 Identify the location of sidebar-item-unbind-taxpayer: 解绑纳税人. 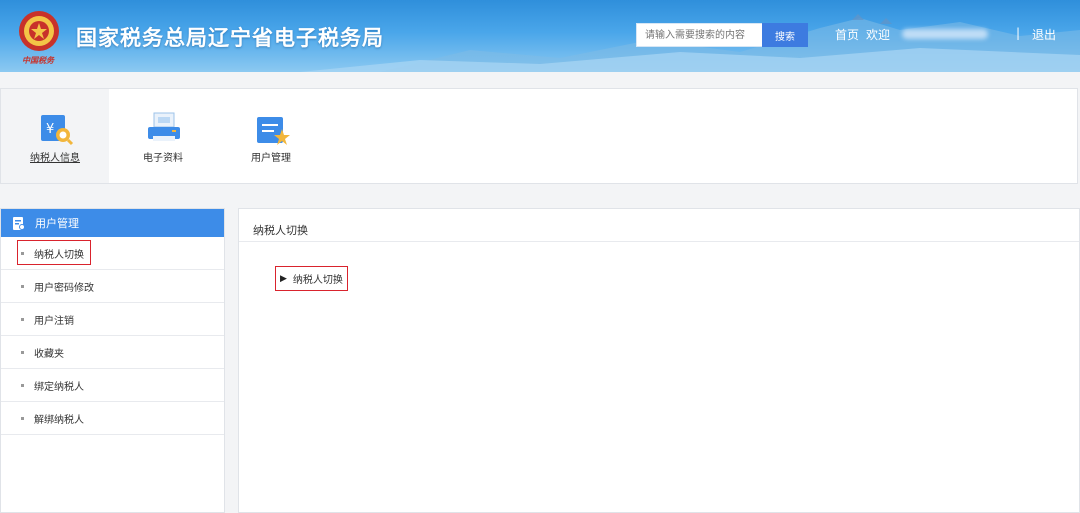
(112, 418).